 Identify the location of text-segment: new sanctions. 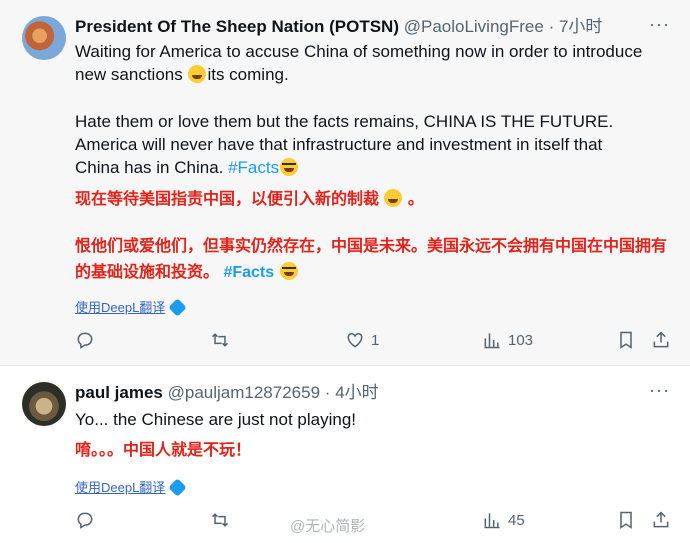
(131, 74).